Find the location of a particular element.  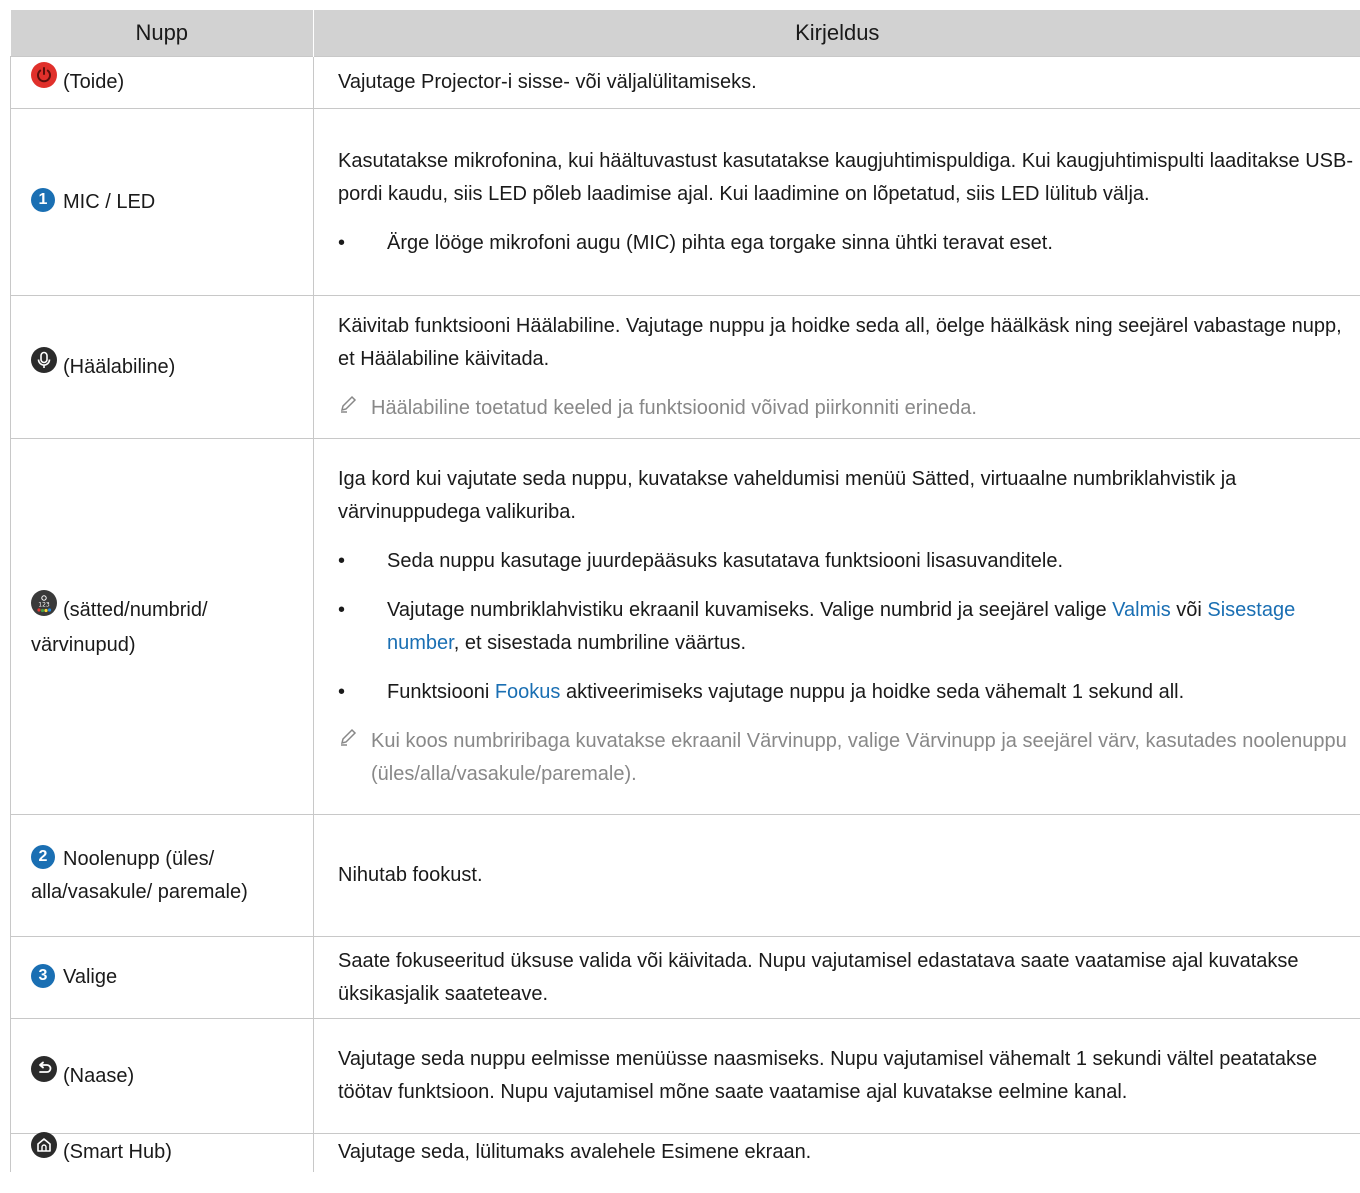

description-cell: Nihutab fookust. is located at coordinates (836, 875).